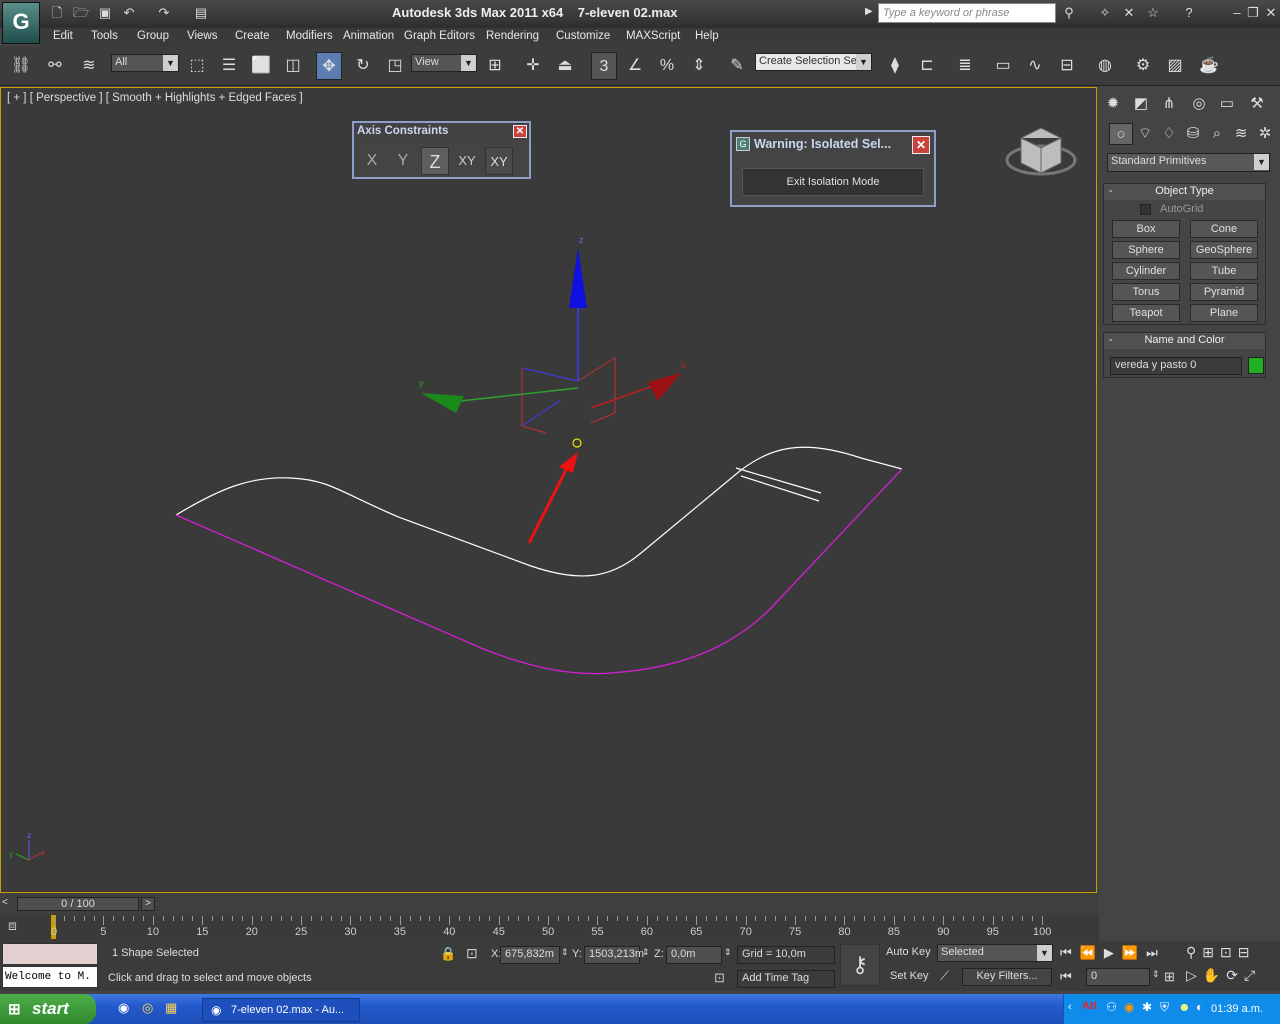 This screenshot has height=1024, width=1280. I want to click on quick-launch-folder-icon: ▦, so click(171, 1008).